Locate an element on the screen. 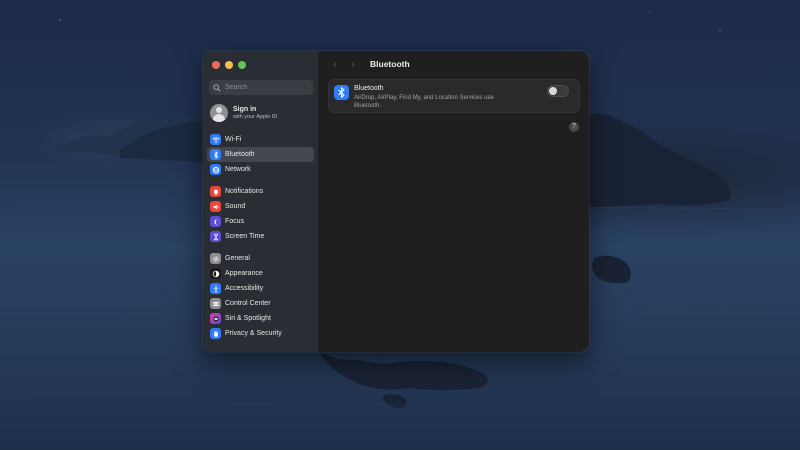  sidebar-item-notifications: Notifications is located at coordinates (260, 191).